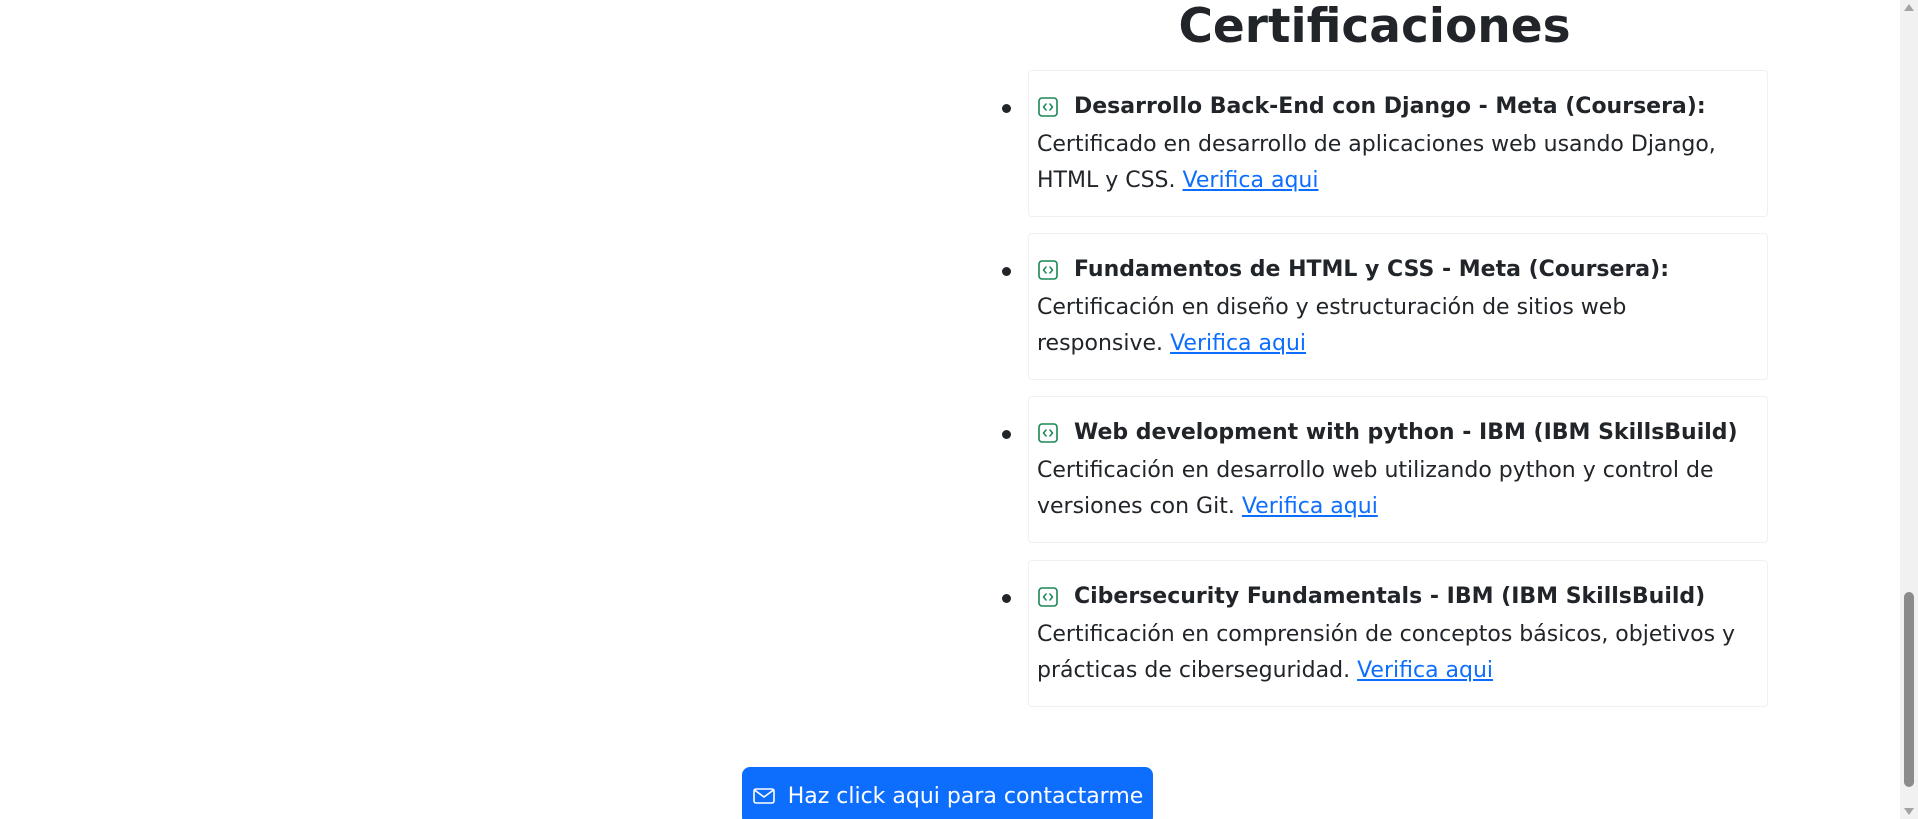 The width and height of the screenshot is (1918, 819). I want to click on scroll-down-arrow-icon, so click(1909, 811).